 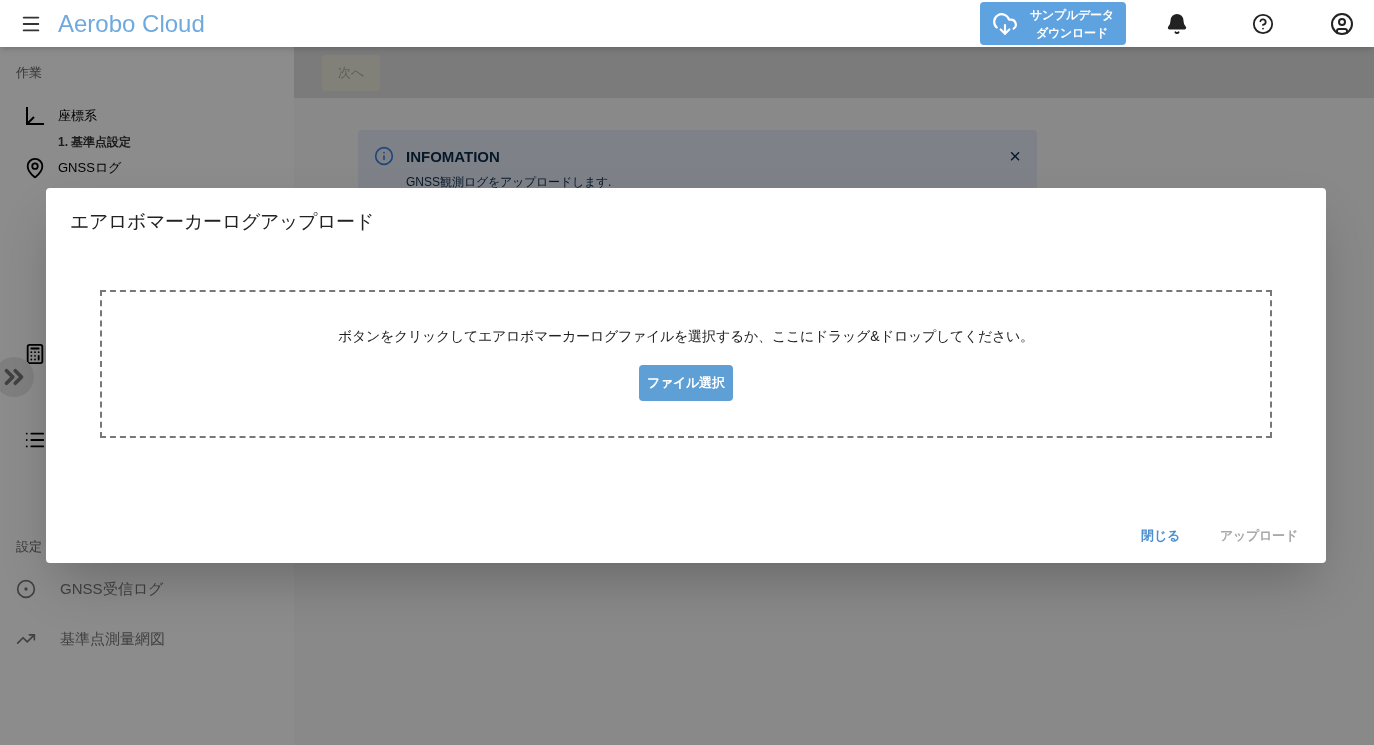 What do you see at coordinates (1005, 23) in the screenshot?
I see `cloud-download-icon` at bounding box center [1005, 23].